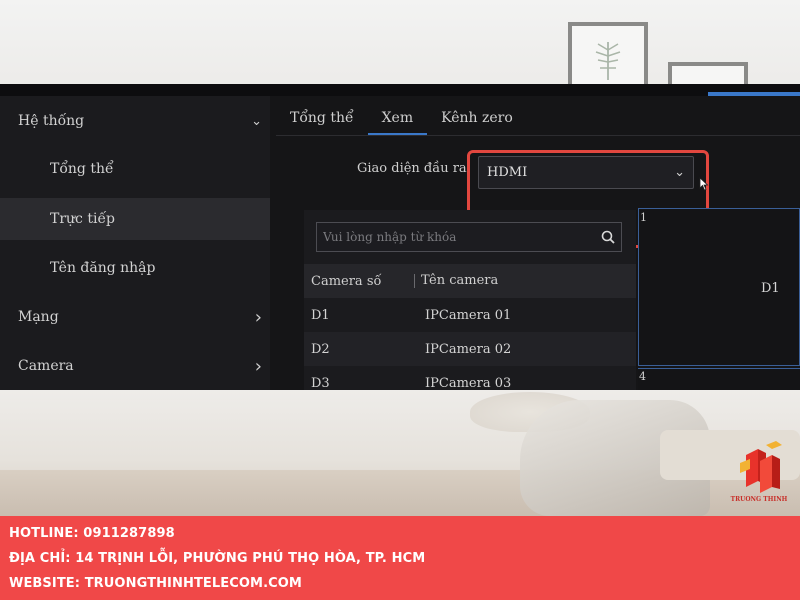 The height and width of the screenshot is (600, 800). What do you see at coordinates (320, 349) in the screenshot?
I see `cell-camera-no: D2` at bounding box center [320, 349].